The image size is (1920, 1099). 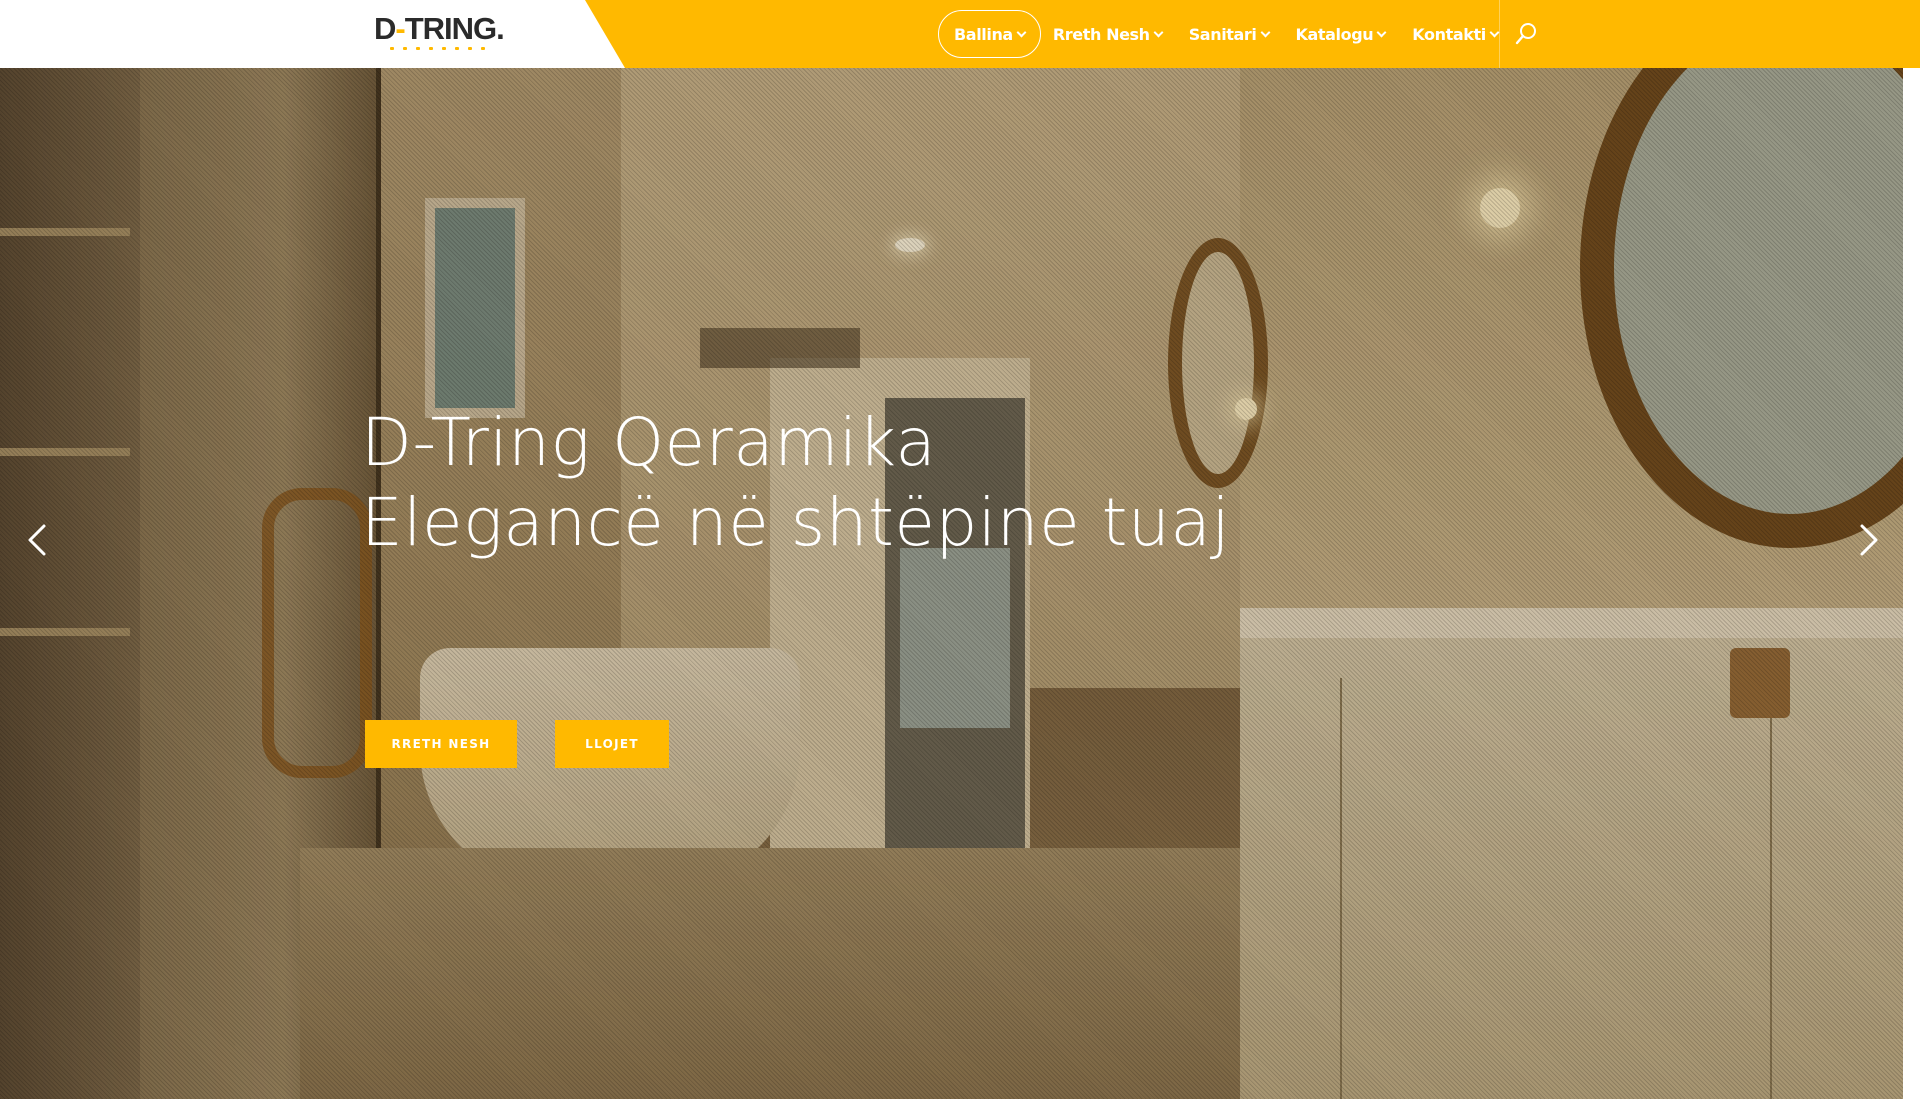 I want to click on nav-item-label: Ballina, so click(x=983, y=34).